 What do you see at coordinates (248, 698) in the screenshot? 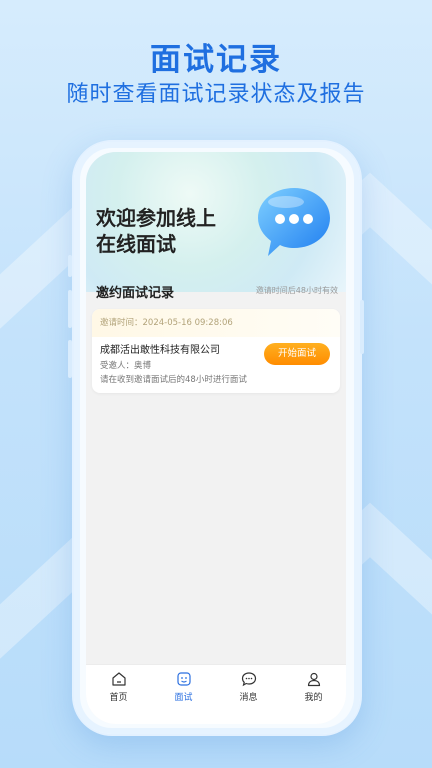
I see `tab-messages-label: 消息` at bounding box center [248, 698].